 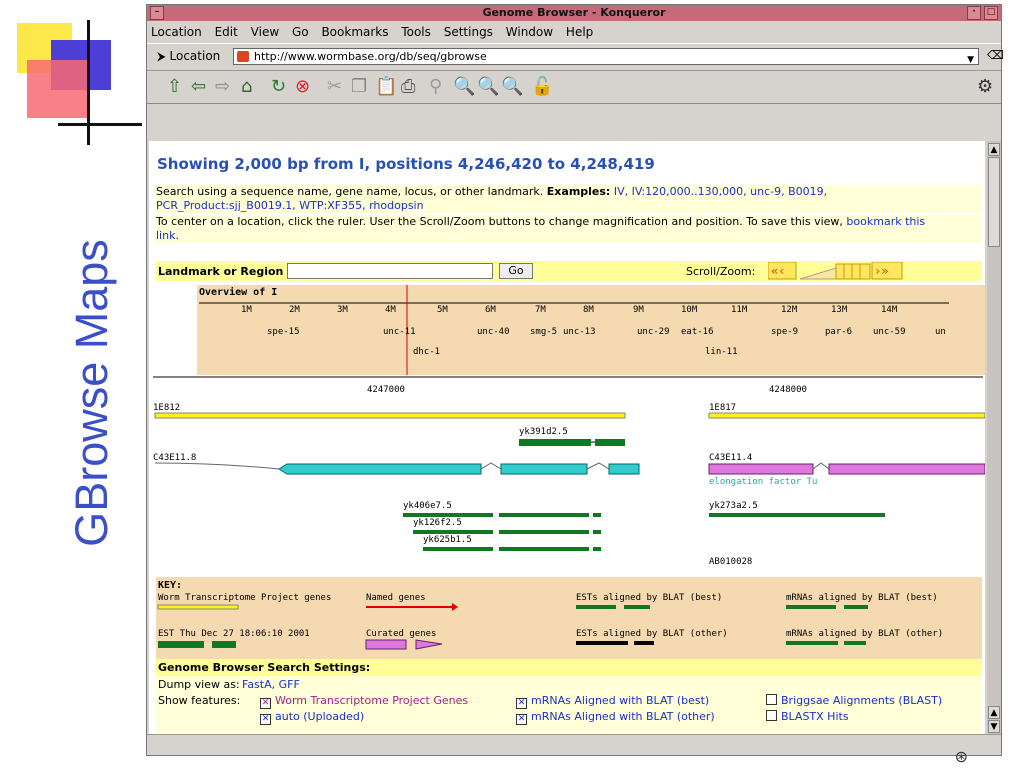 I want to click on find-icon: ⚲, so click(x=435, y=87).